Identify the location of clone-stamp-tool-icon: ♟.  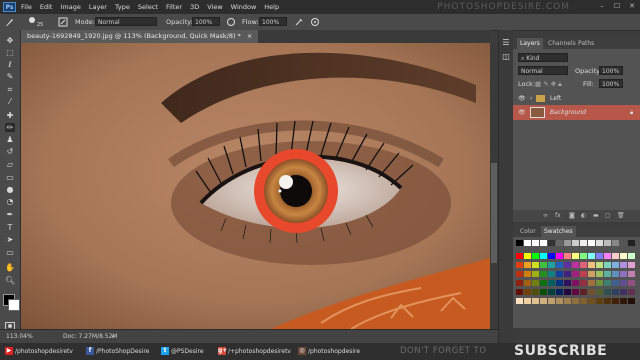
(10, 139).